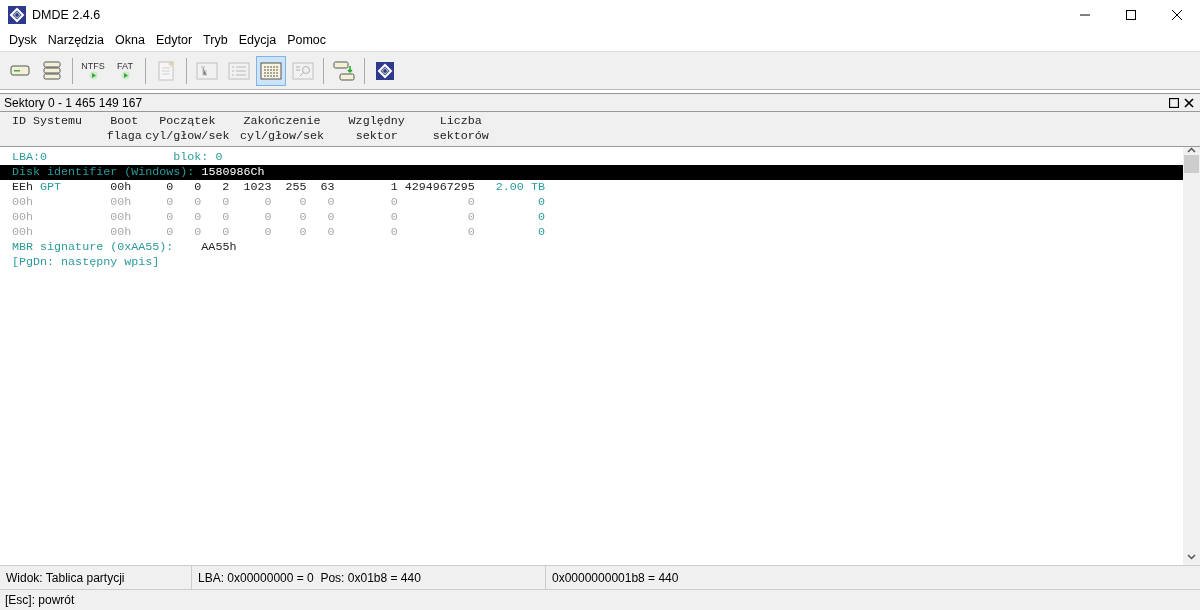 This screenshot has width=1200, height=610. I want to click on disk-identifier-value: 1580986Ch, so click(233, 172).